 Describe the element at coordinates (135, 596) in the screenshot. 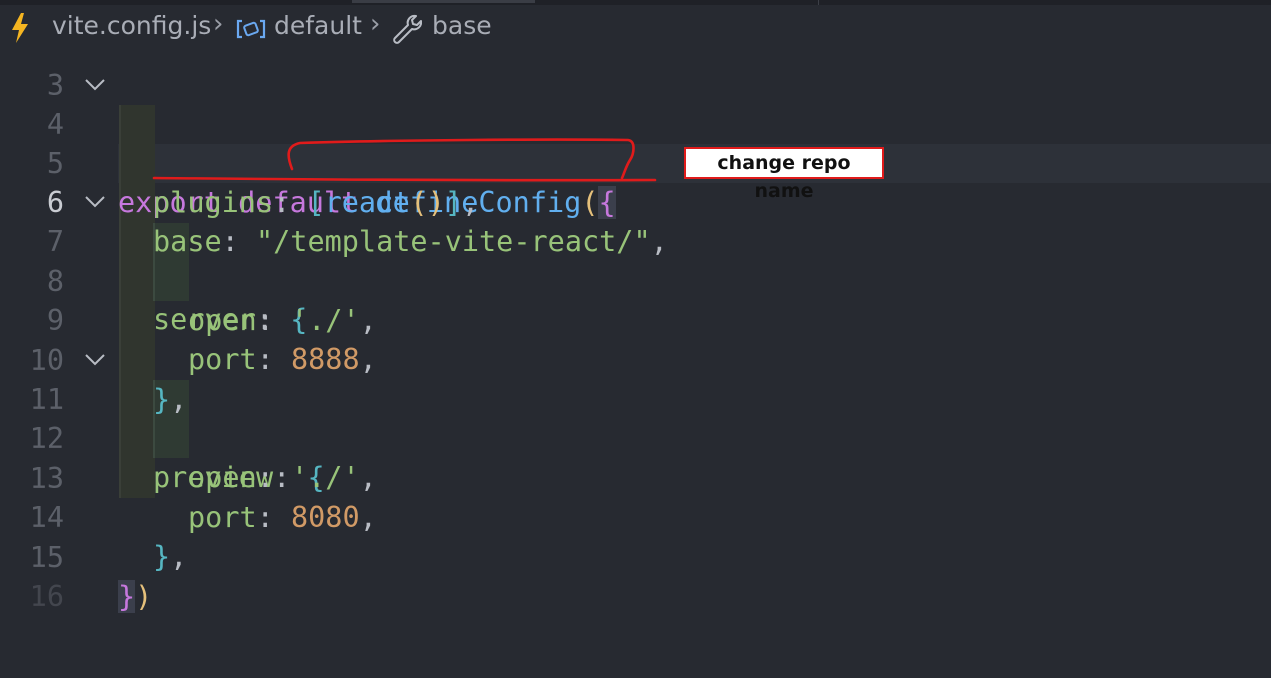

I see `code-text: })` at that location.